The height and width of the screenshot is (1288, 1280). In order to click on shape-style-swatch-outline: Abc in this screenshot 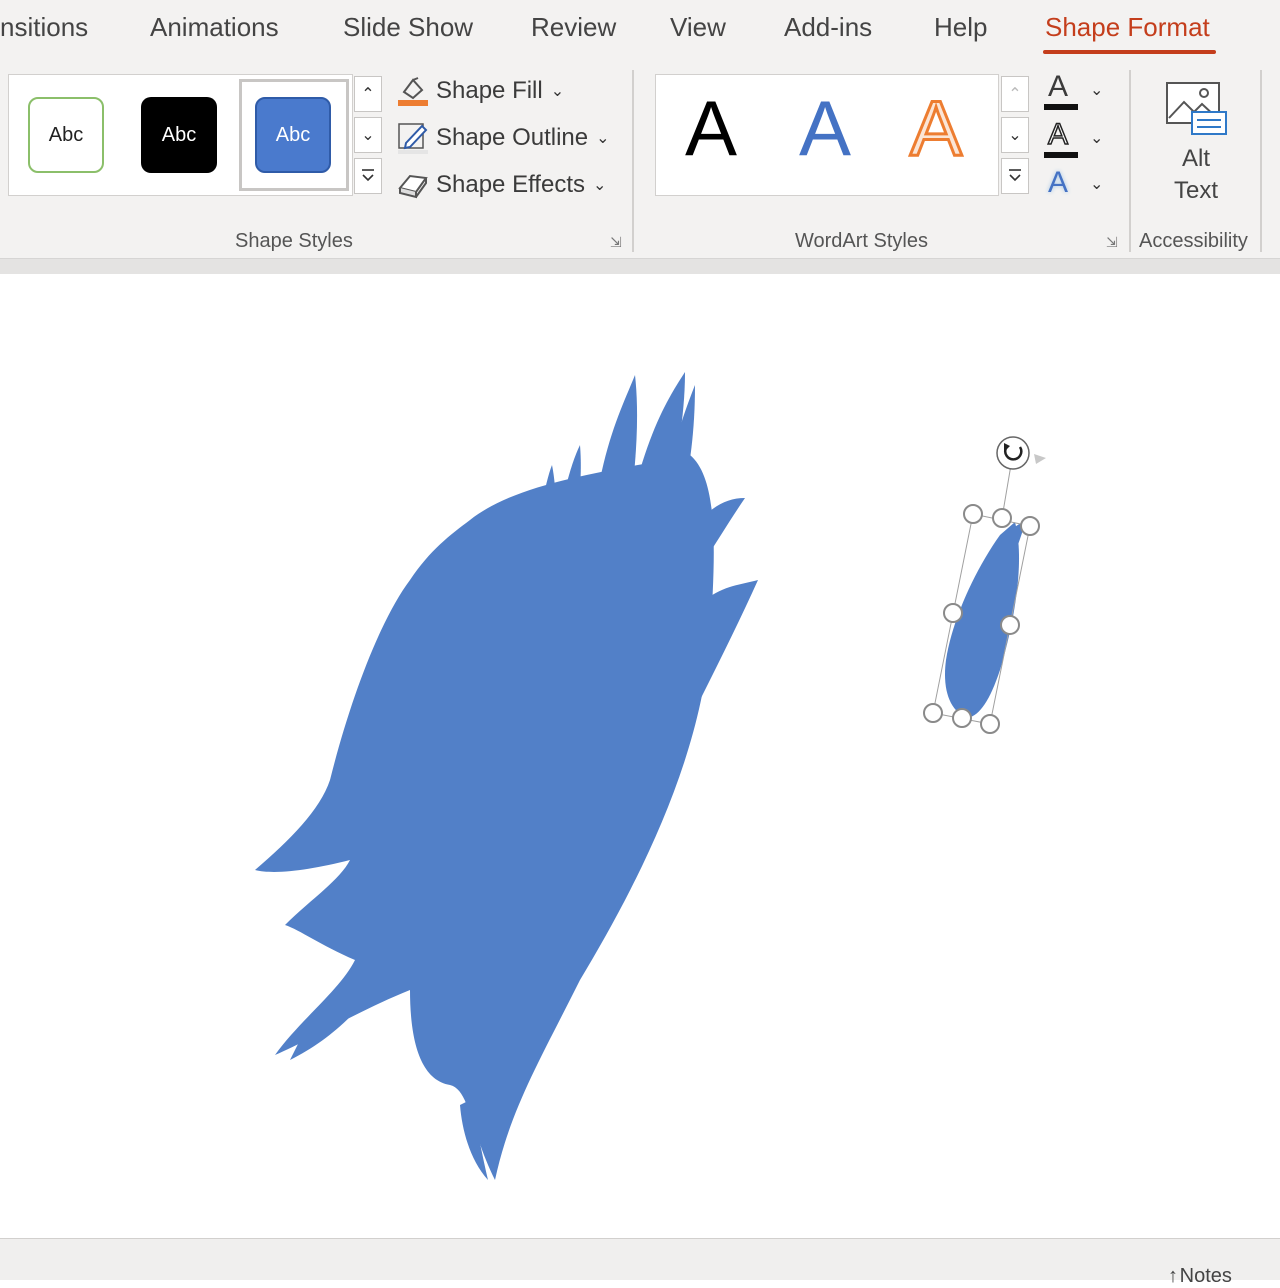, I will do `click(66, 135)`.